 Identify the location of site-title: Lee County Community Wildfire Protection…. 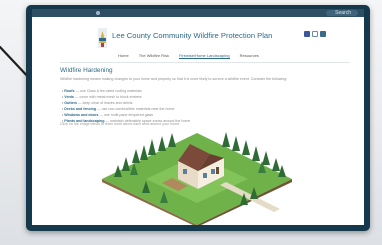
(192, 35).